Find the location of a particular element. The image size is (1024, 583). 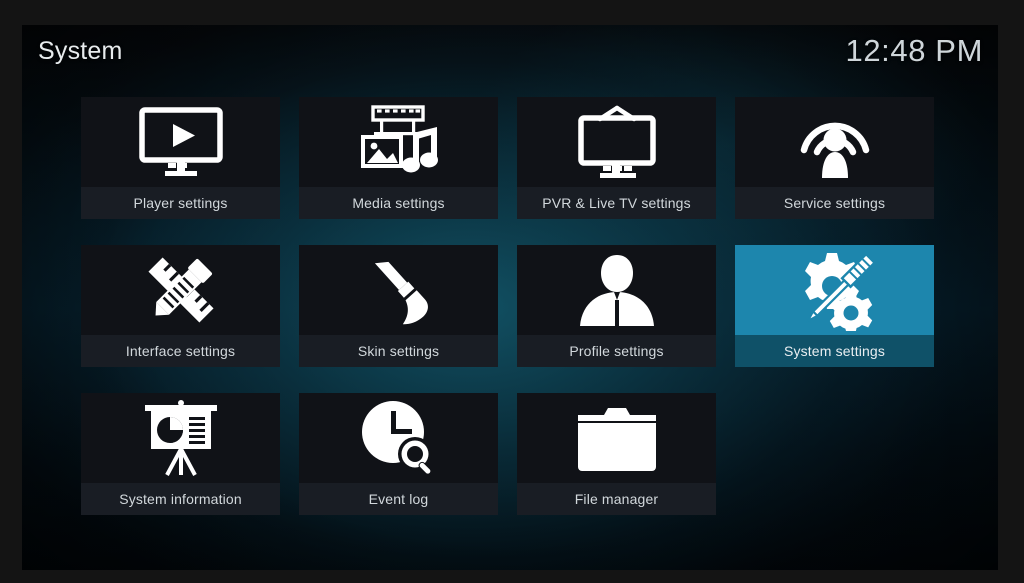

tile-label: Profile settings is located at coordinates (616, 351).